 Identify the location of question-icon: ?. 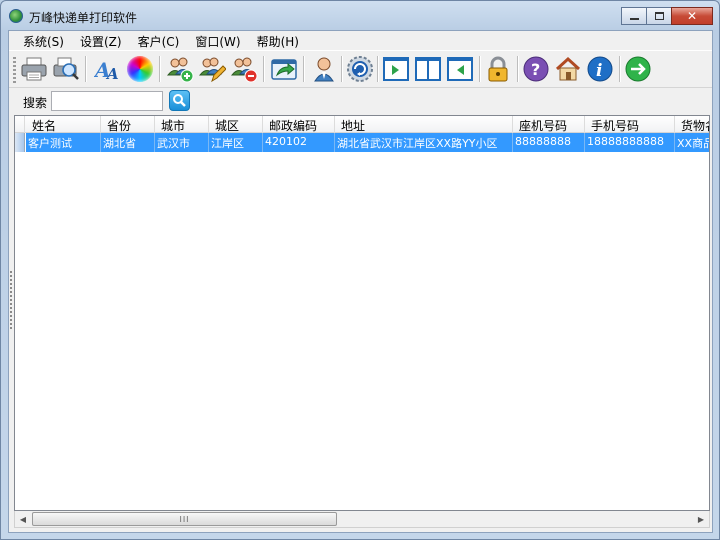
(536, 69).